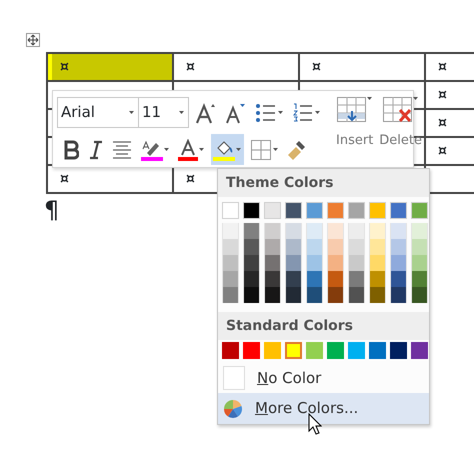 This screenshot has width=474, height=467. What do you see at coordinates (303, 113) in the screenshot?
I see `numbered-list-icon` at bounding box center [303, 113].